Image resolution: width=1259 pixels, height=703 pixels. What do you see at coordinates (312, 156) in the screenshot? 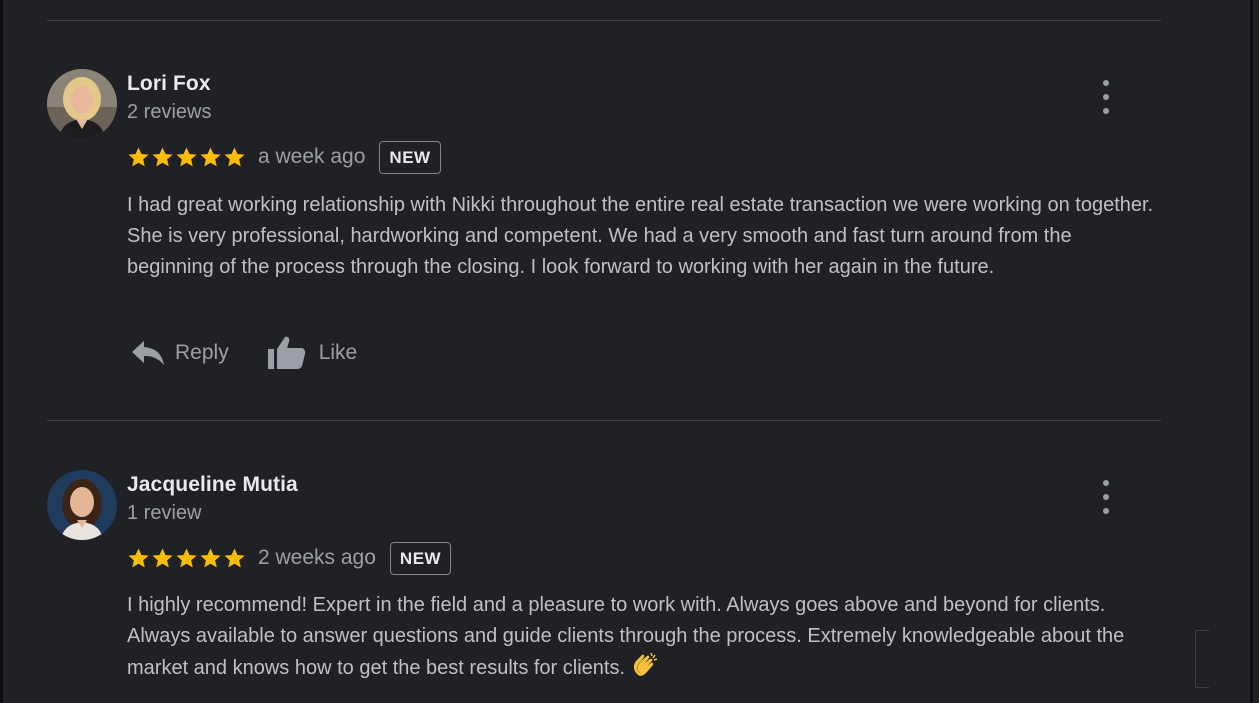
I see `review-time: a week ago` at bounding box center [312, 156].